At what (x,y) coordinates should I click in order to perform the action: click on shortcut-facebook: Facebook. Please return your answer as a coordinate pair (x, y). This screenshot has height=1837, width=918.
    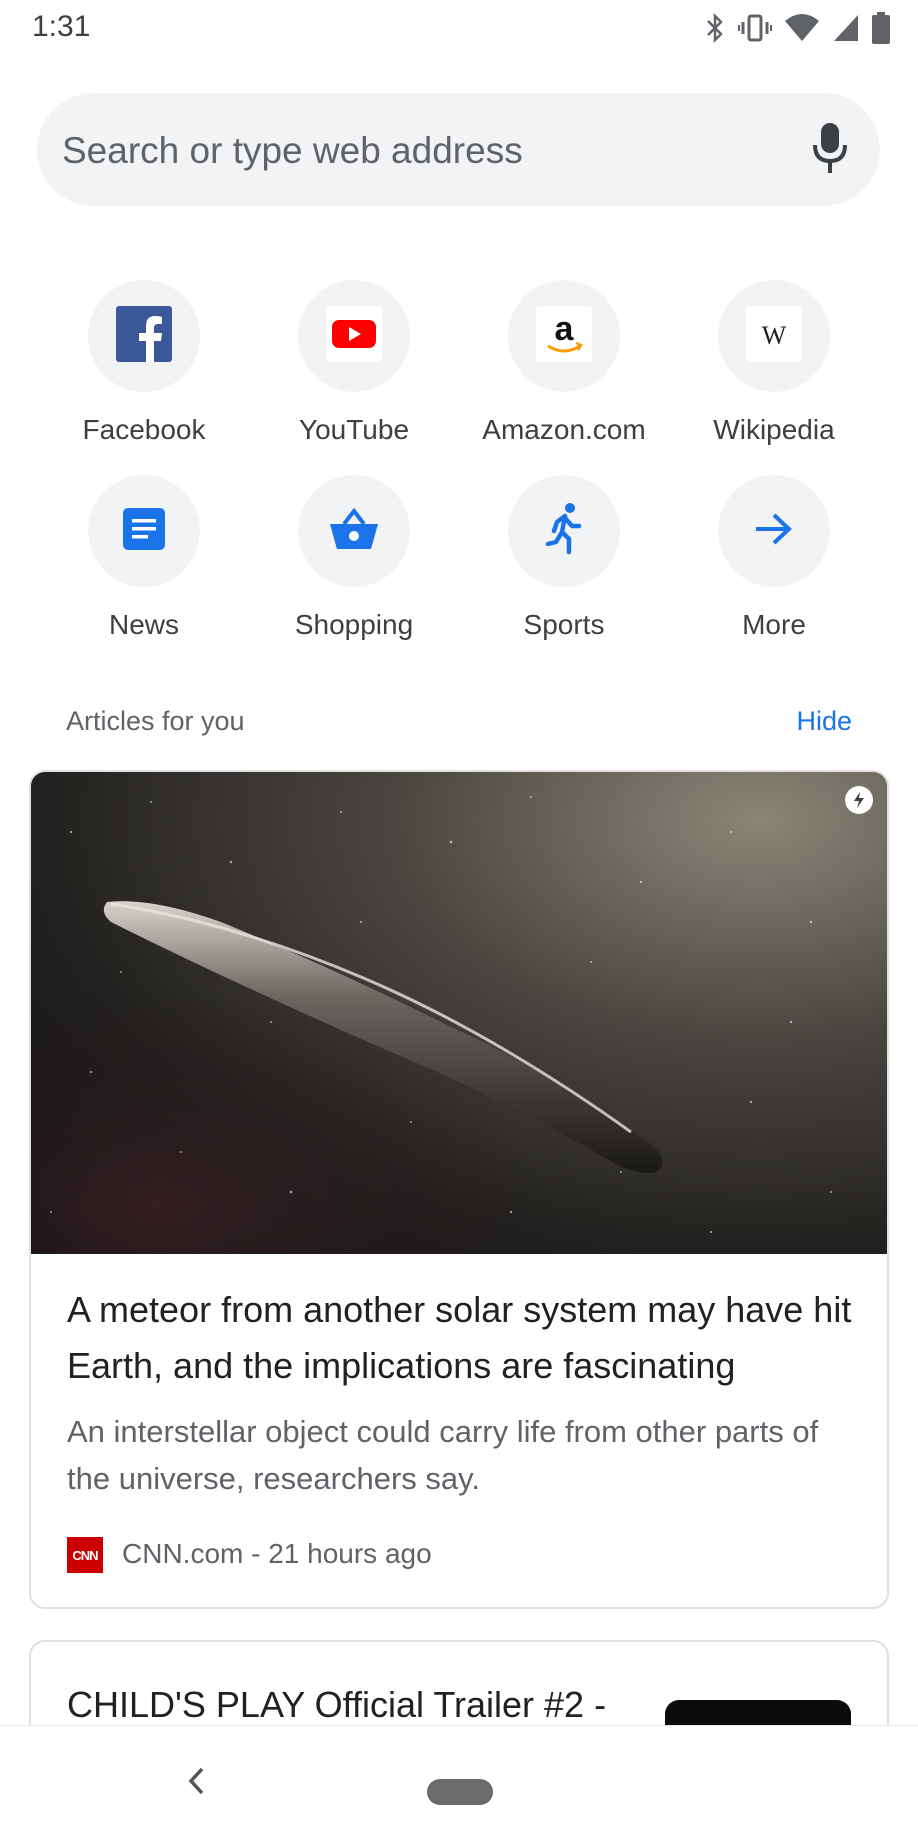
    Looking at the image, I should click on (144, 363).